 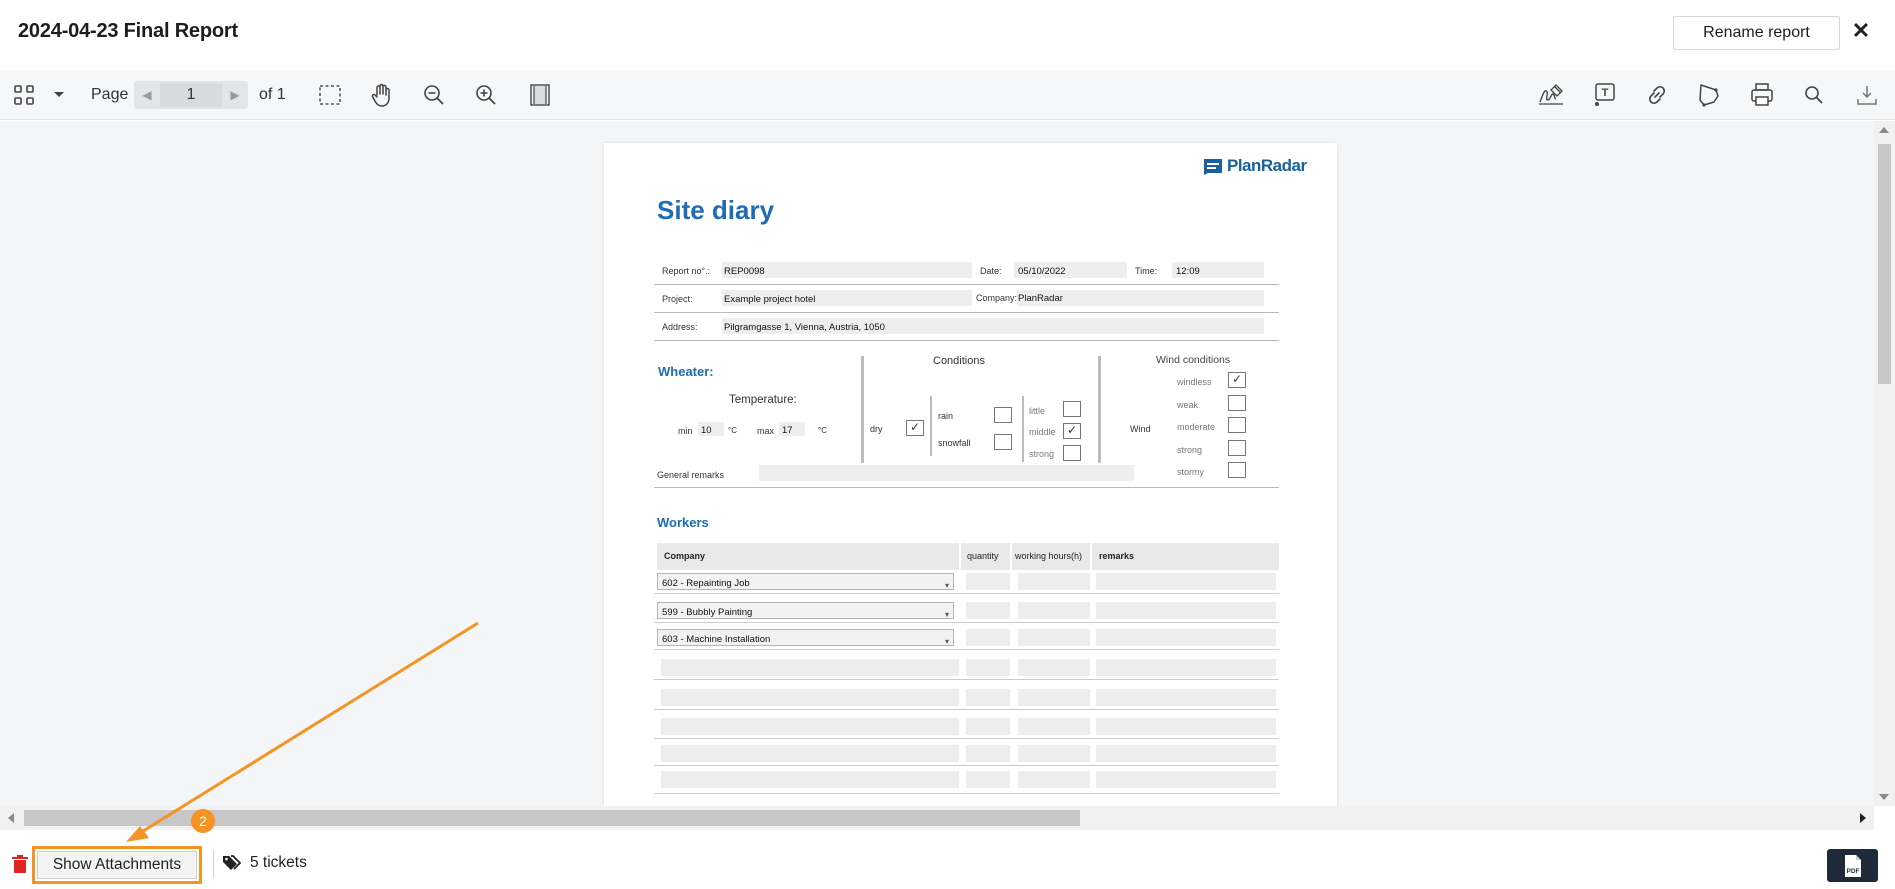 What do you see at coordinates (1814, 95) in the screenshot?
I see `search-icon` at bounding box center [1814, 95].